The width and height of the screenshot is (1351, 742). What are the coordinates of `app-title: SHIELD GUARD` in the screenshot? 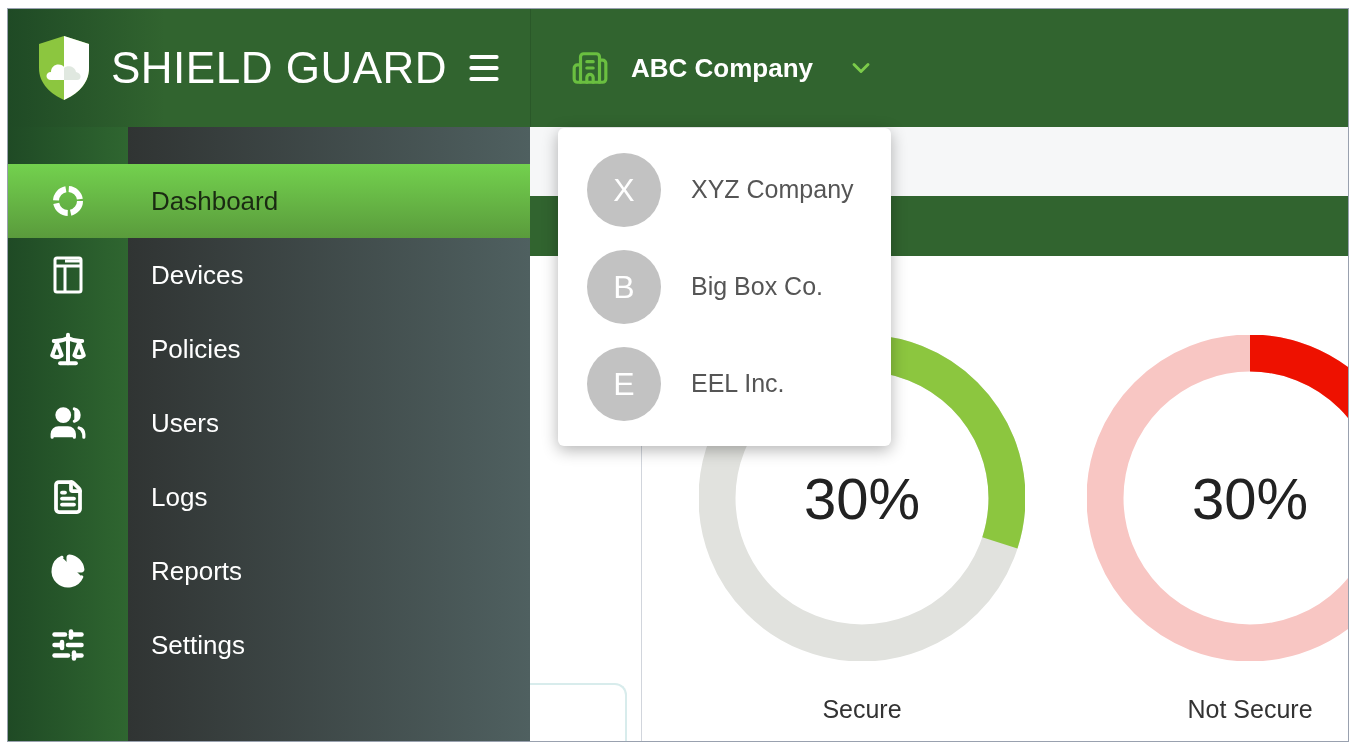 It's located at (279, 68).